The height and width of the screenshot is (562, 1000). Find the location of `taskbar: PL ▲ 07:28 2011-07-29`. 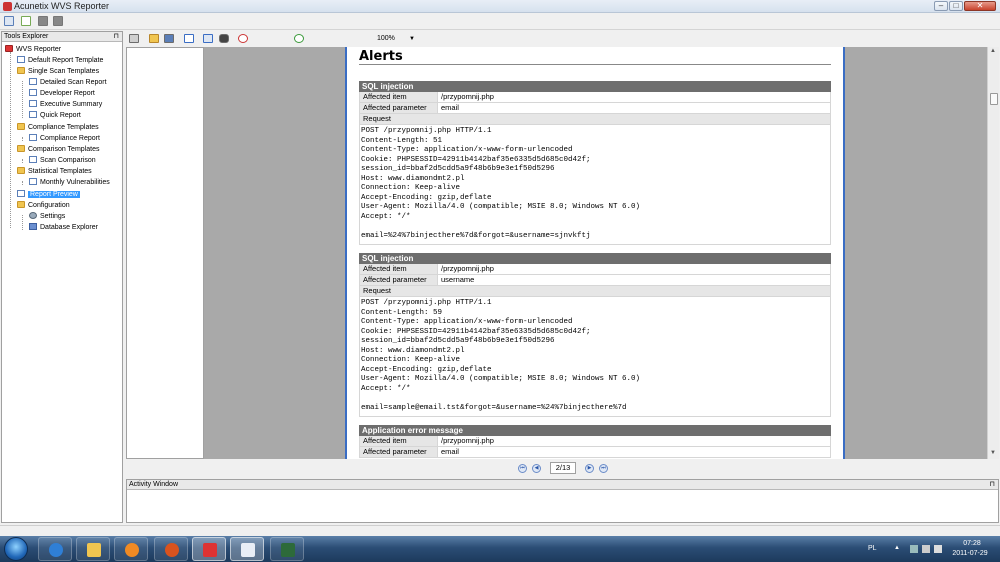

taskbar: PL ▲ 07:28 2011-07-29 is located at coordinates (500, 549).